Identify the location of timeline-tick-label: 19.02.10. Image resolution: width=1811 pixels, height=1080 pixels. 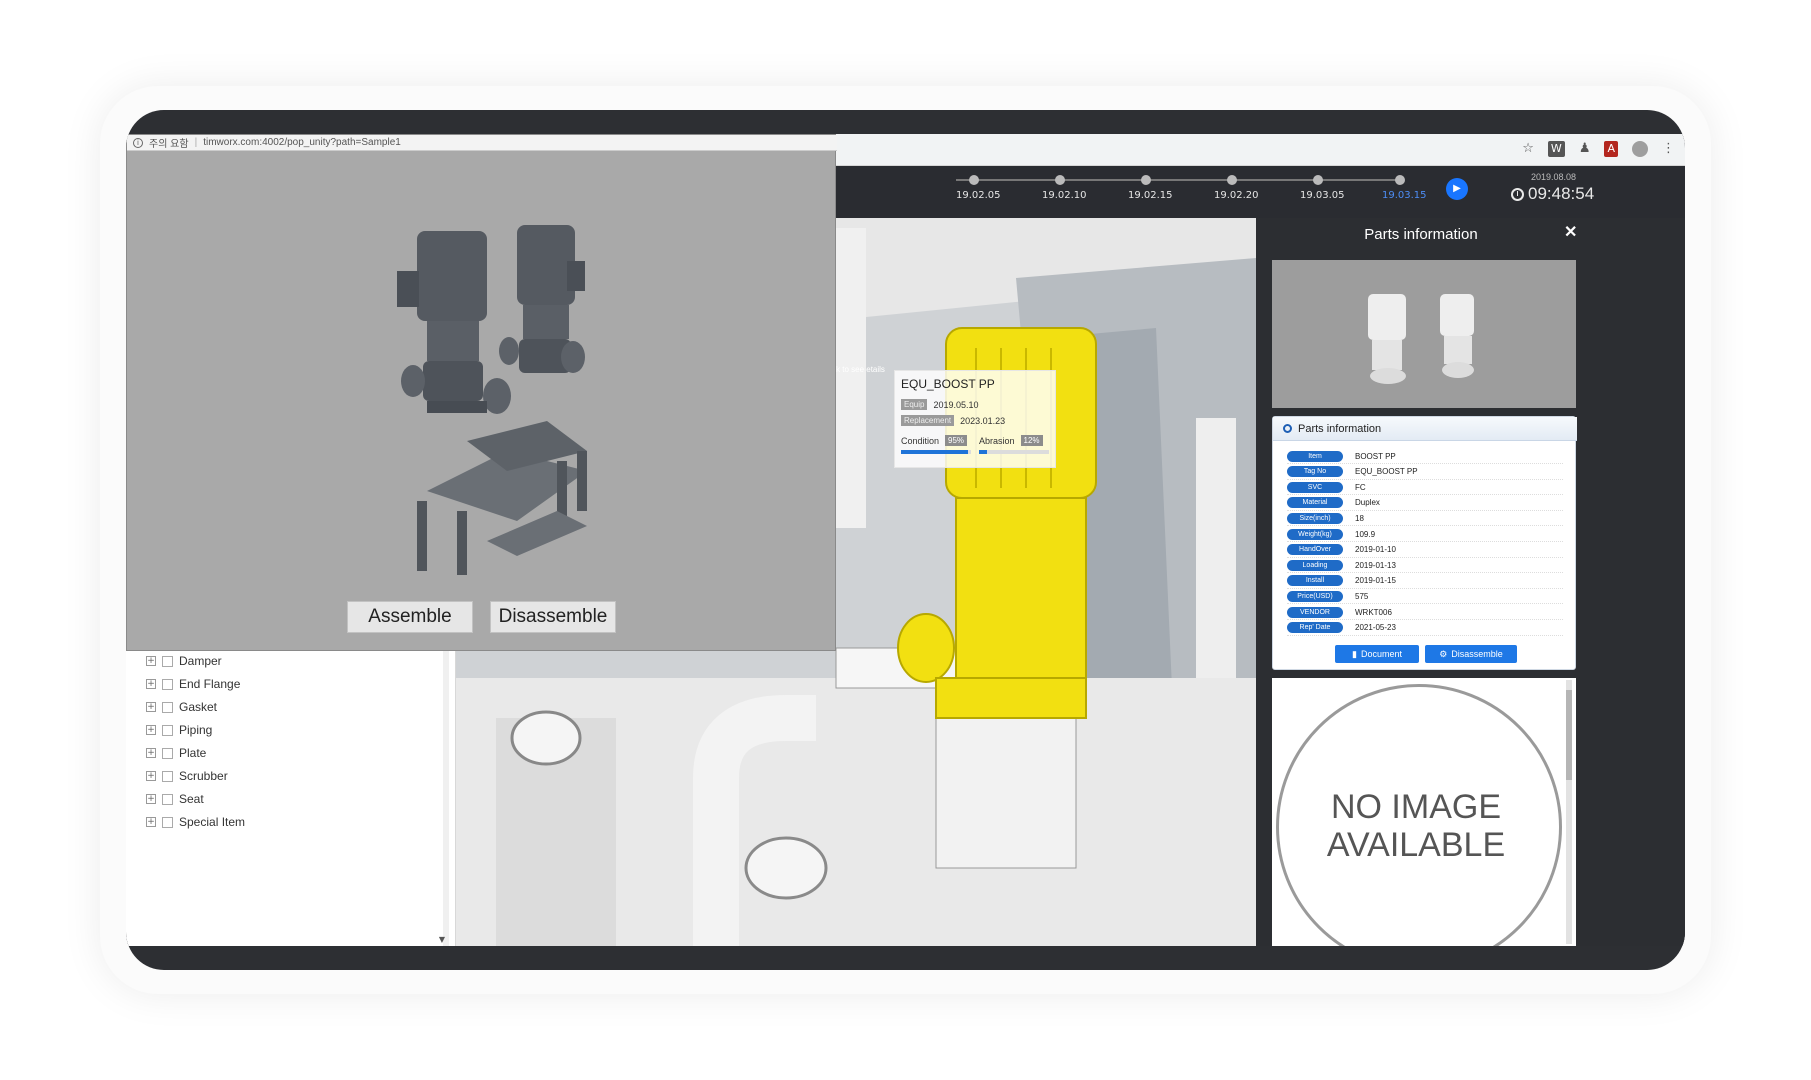
(1064, 195).